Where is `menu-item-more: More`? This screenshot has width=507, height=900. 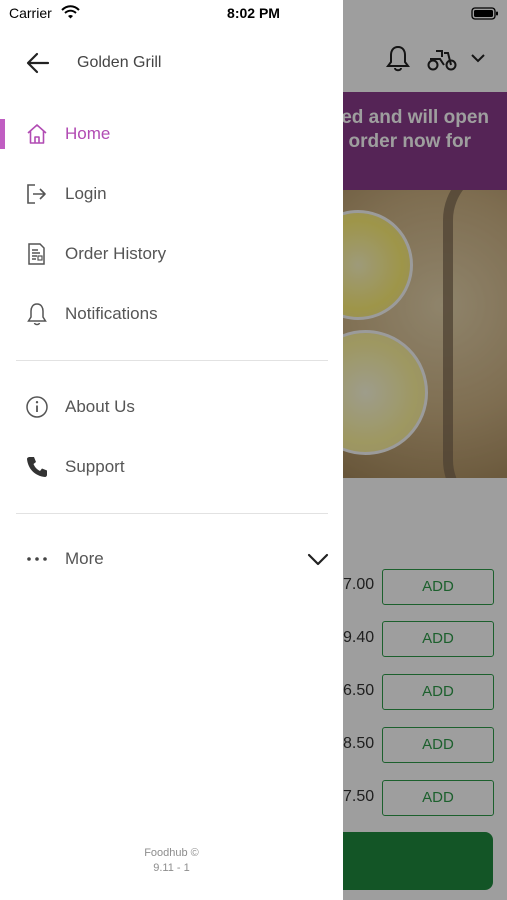
menu-item-more: More is located at coordinates (171, 559).